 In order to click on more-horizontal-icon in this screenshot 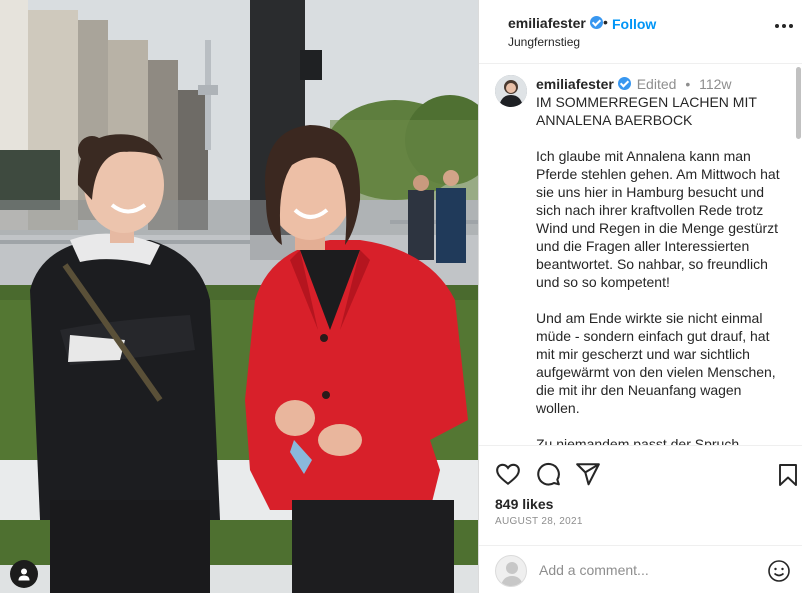, I will do `click(785, 27)`.